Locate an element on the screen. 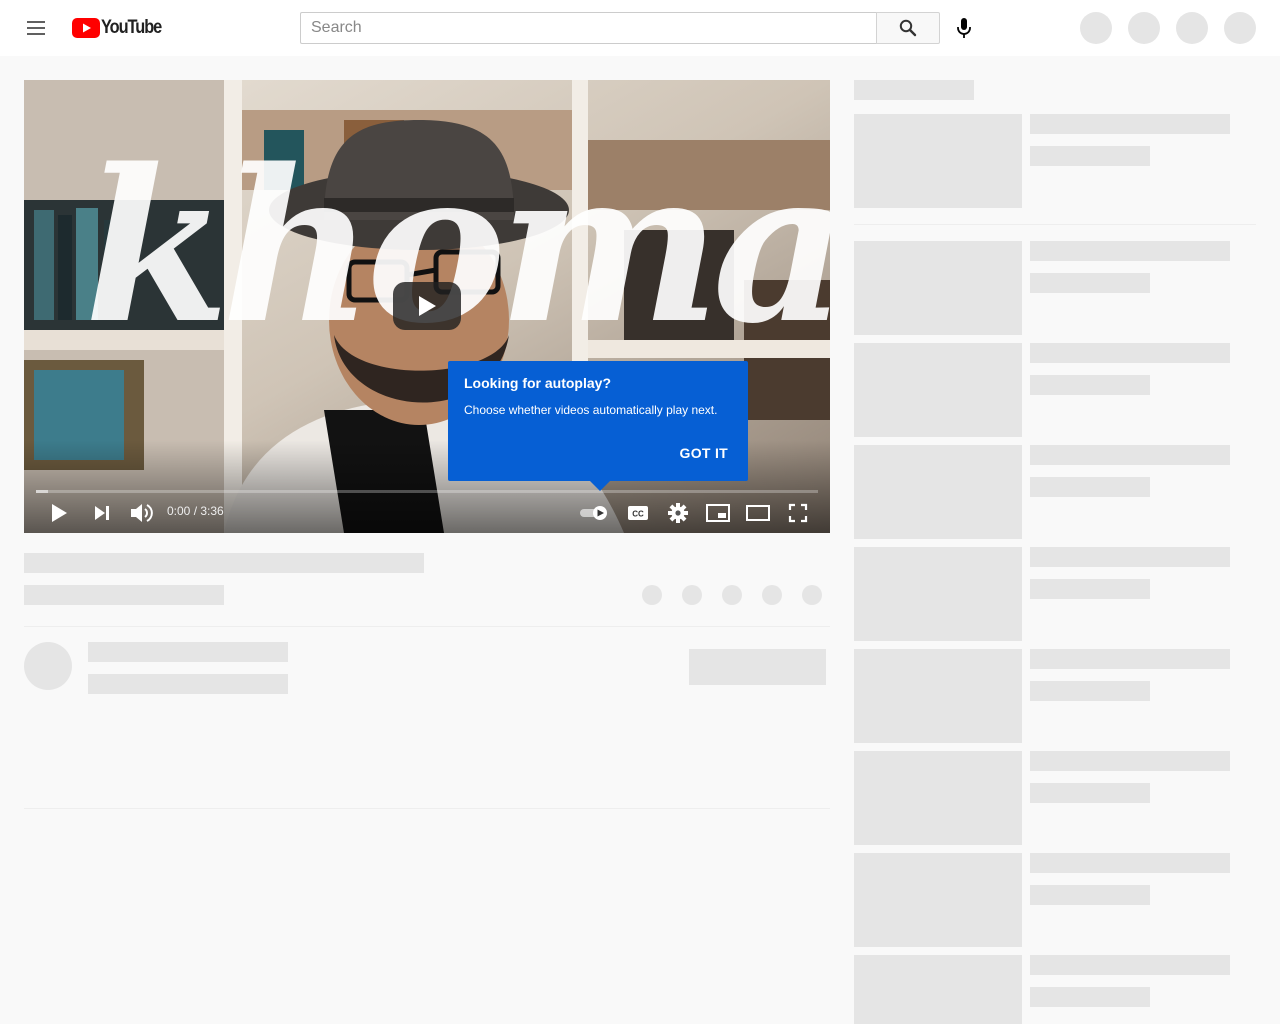 This screenshot has height=1024, width=1280. volume-icon is located at coordinates (142, 513).